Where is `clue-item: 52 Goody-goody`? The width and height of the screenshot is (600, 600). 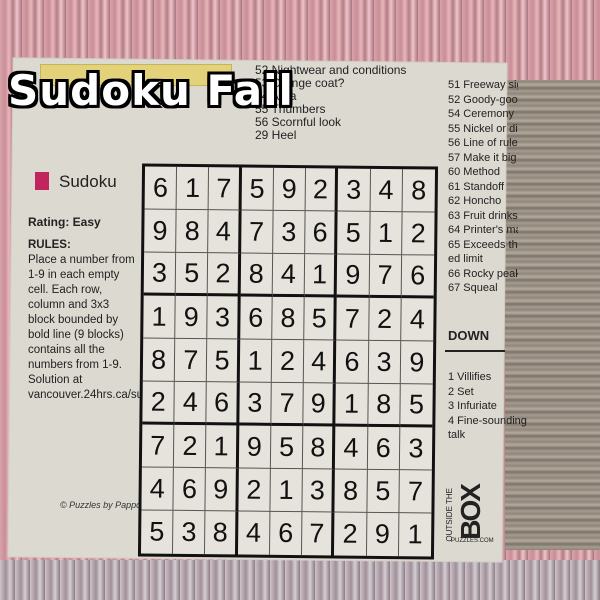
clue-item: 52 Goody-goody is located at coordinates (483, 99).